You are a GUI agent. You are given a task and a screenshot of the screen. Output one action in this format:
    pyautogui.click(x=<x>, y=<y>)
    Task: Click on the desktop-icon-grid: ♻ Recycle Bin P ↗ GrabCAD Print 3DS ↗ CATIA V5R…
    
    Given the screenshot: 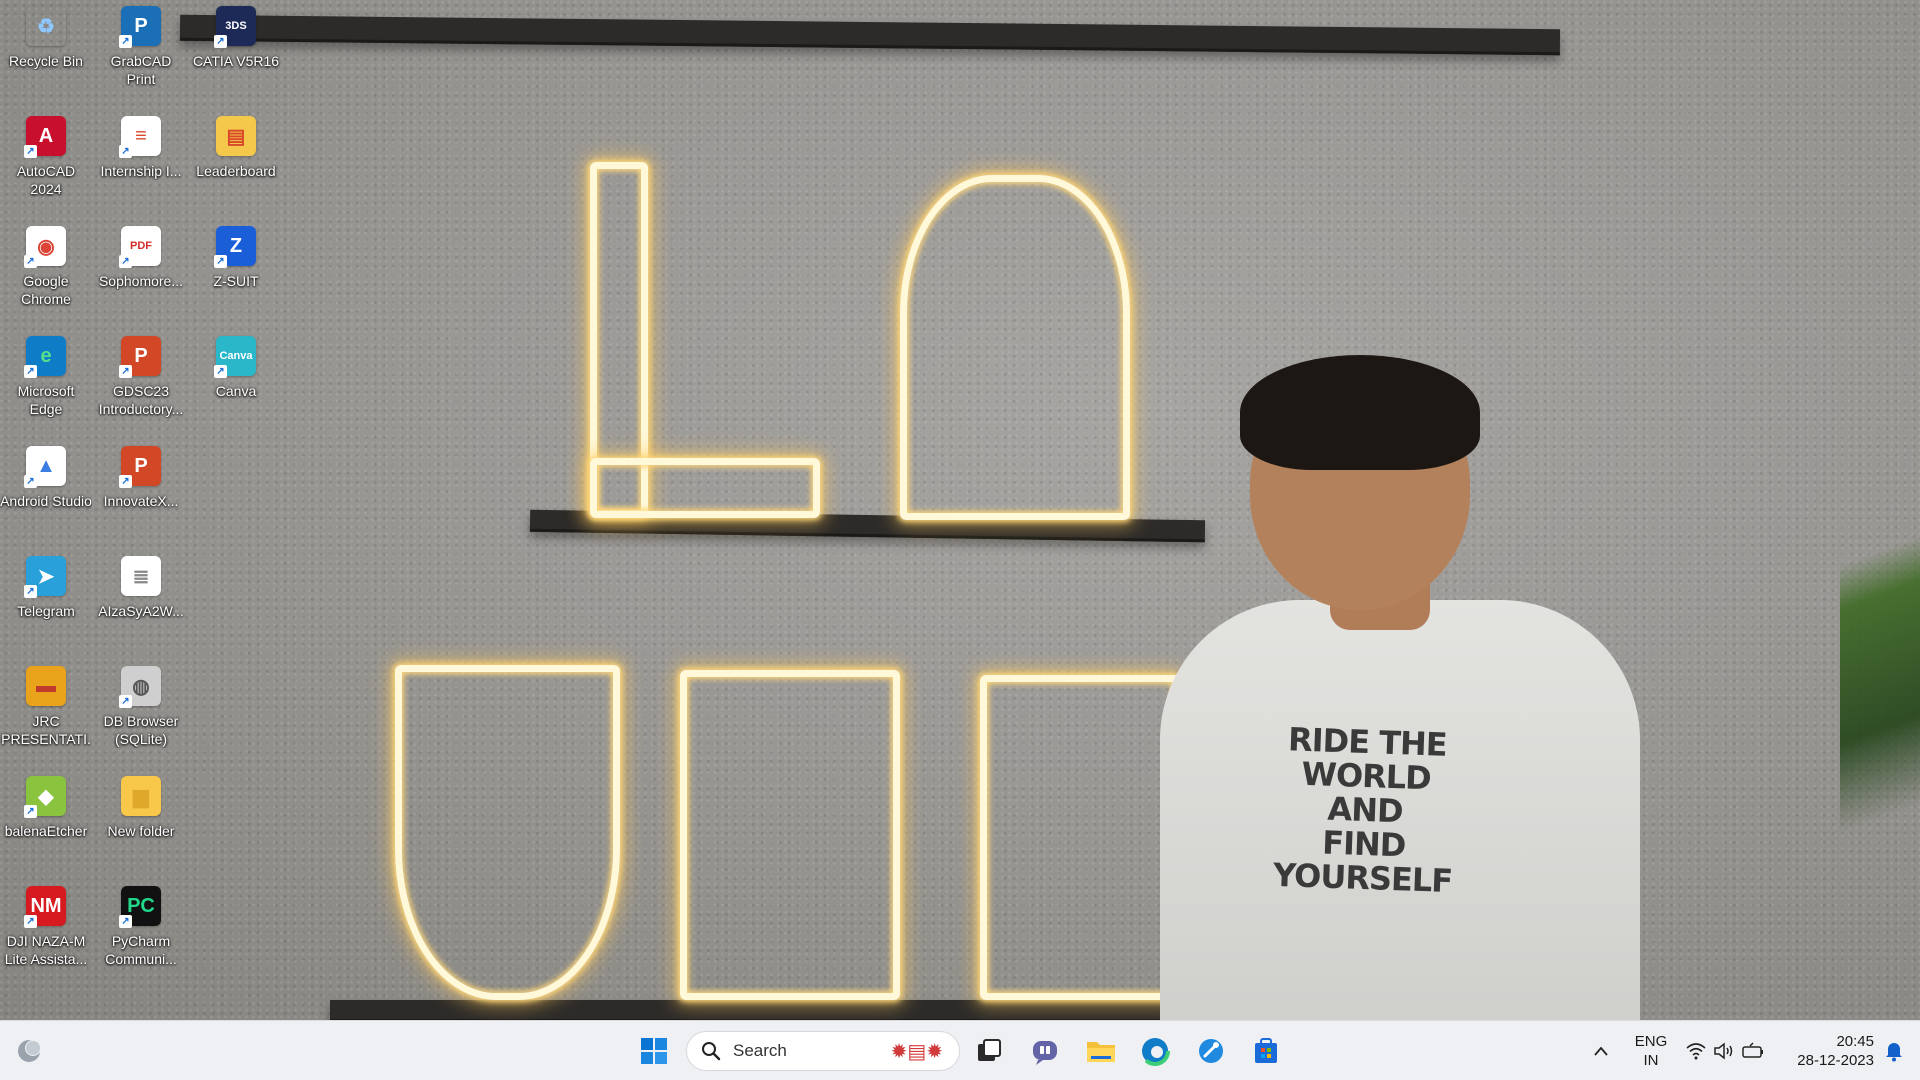 What is the action you would take?
    pyautogui.click(x=150, y=500)
    